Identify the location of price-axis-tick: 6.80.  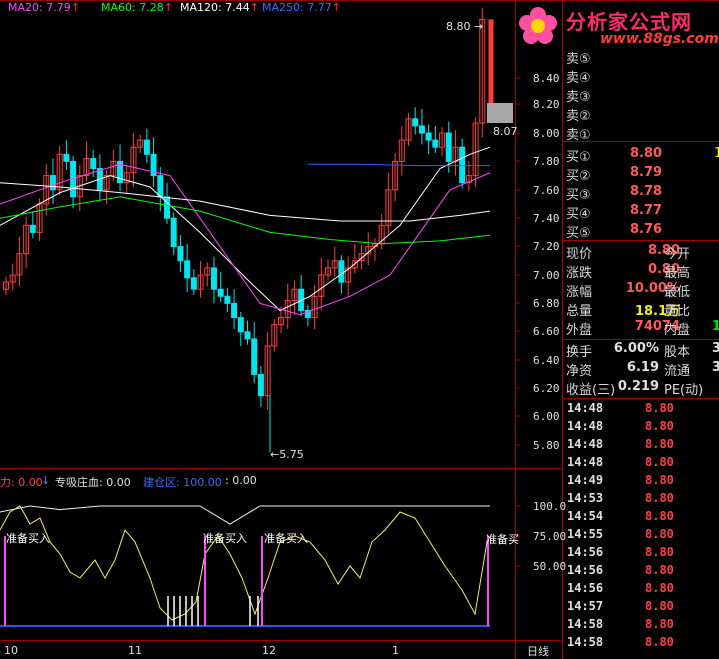
(546, 303).